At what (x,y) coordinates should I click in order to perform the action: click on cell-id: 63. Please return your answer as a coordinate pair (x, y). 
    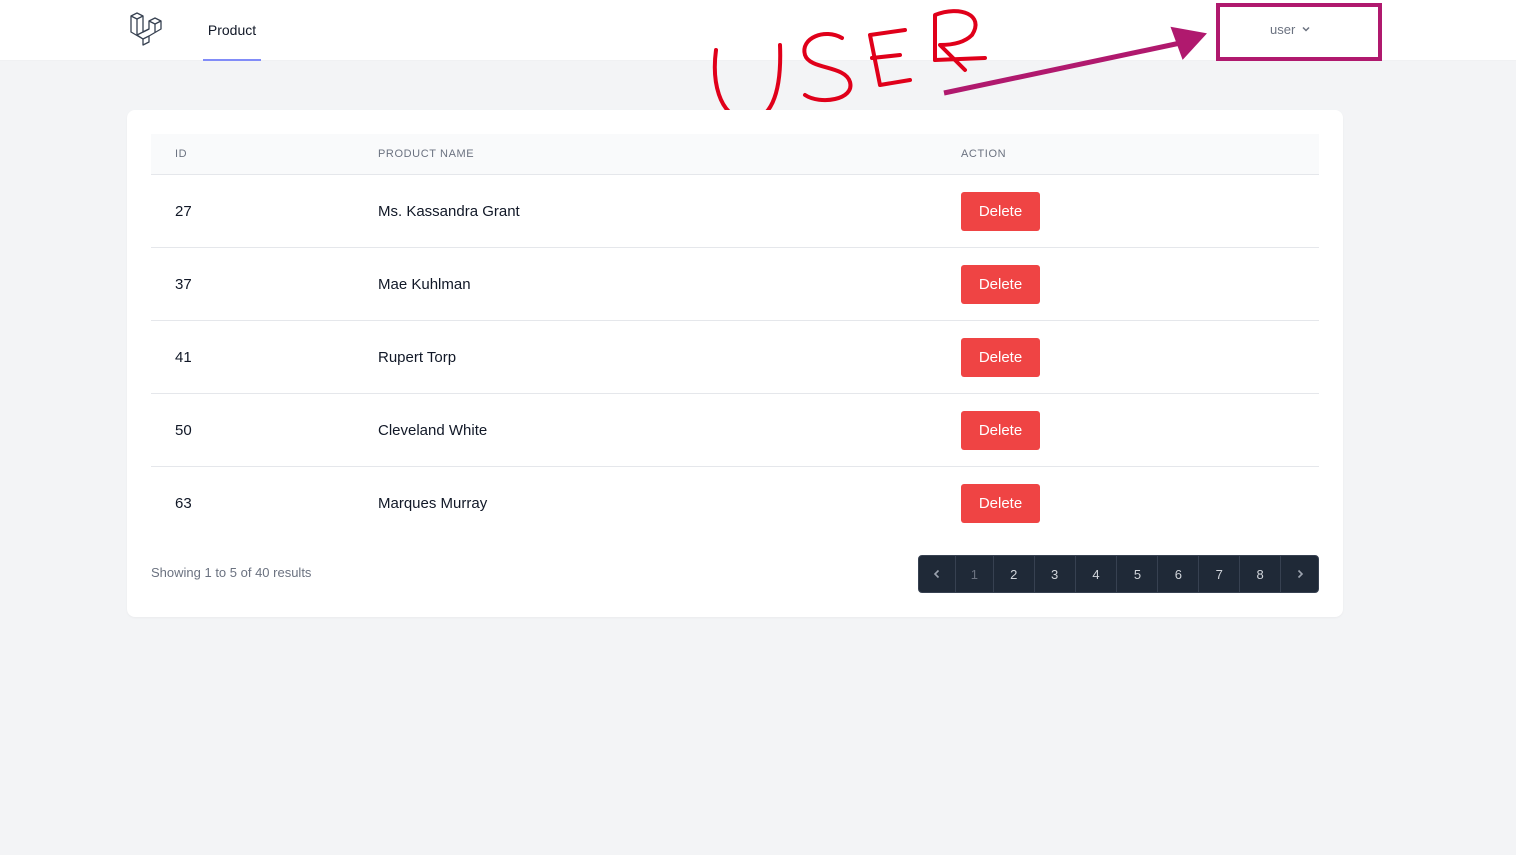
    Looking at the image, I should click on (183, 503).